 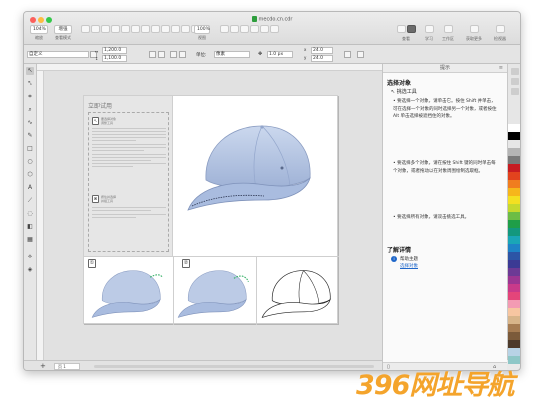 I want to click on crop-tool-icon: ⌗, so click(x=30, y=97).